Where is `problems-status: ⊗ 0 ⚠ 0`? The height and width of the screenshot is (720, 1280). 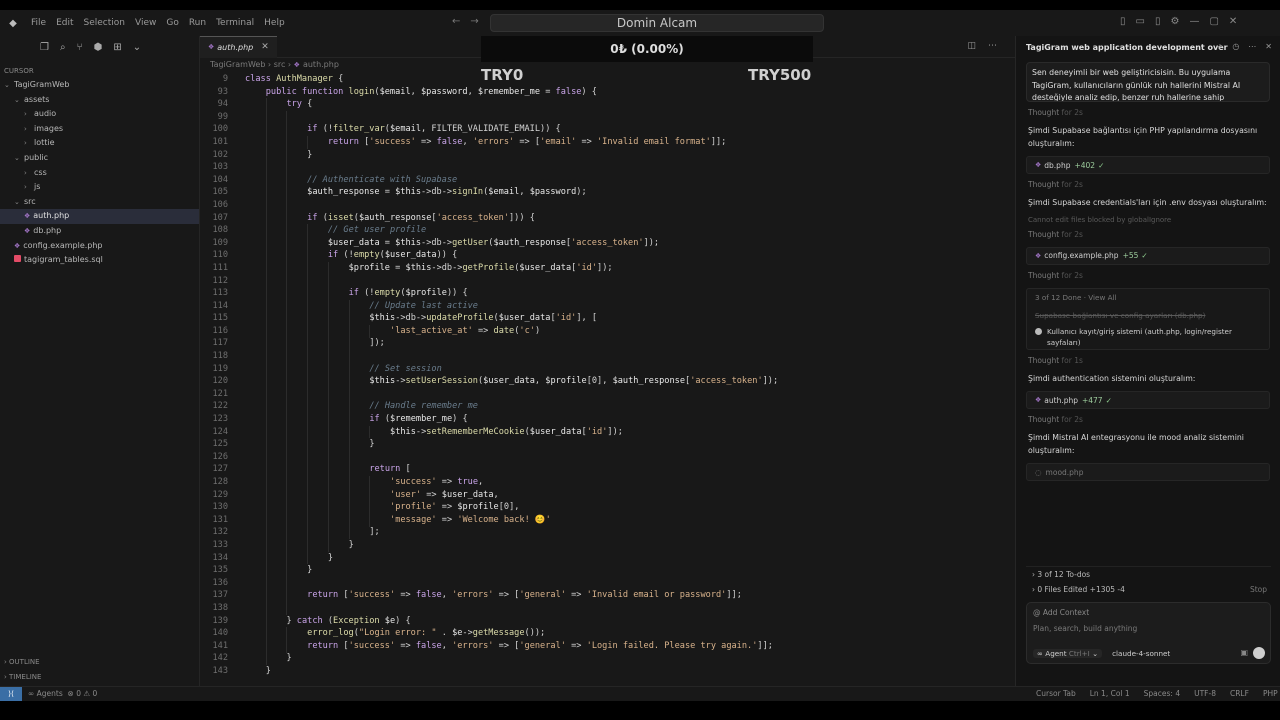 problems-status: ⊗ 0 ⚠ 0 is located at coordinates (83, 693).